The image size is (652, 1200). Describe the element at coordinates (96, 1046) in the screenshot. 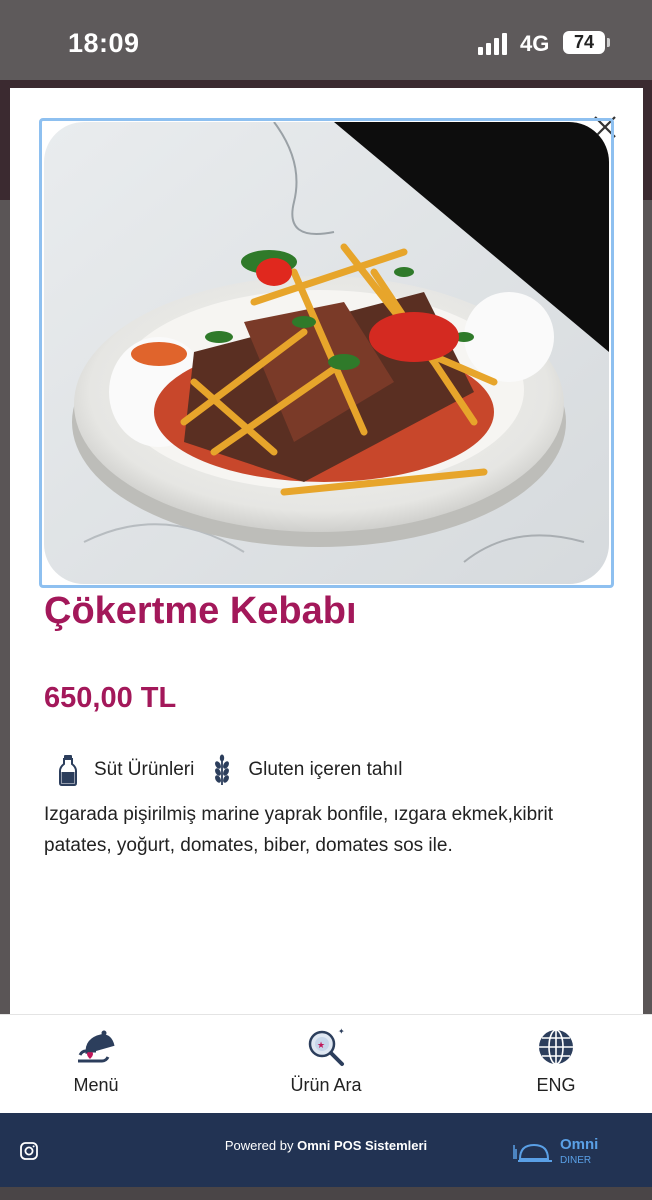

I see `food-cloche-icon` at that location.